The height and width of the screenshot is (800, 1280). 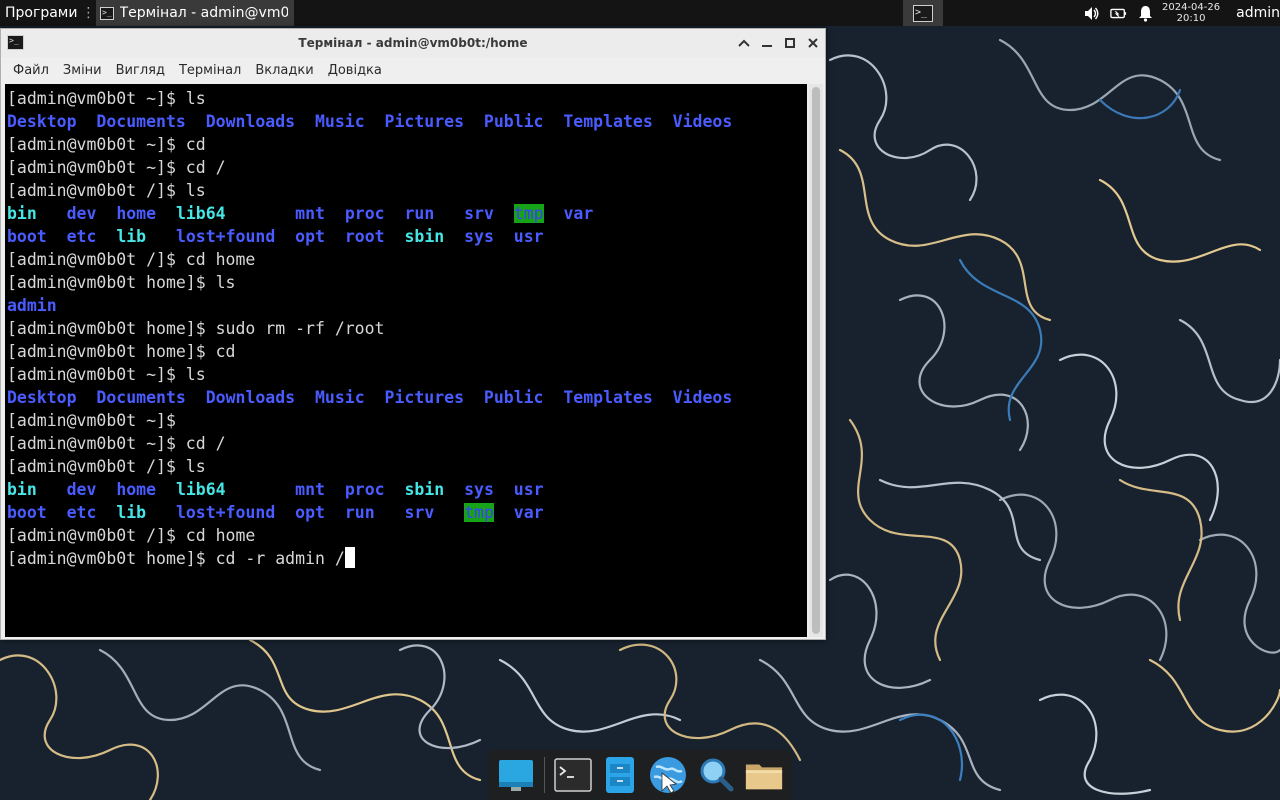 I want to click on applications-menu-label: Програми, so click(x=41, y=13).